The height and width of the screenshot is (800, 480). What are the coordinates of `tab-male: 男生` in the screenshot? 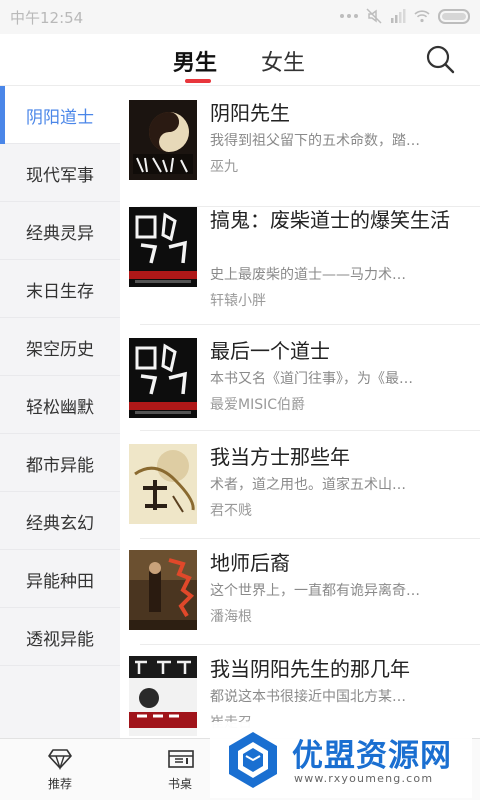 It's located at (195, 61).